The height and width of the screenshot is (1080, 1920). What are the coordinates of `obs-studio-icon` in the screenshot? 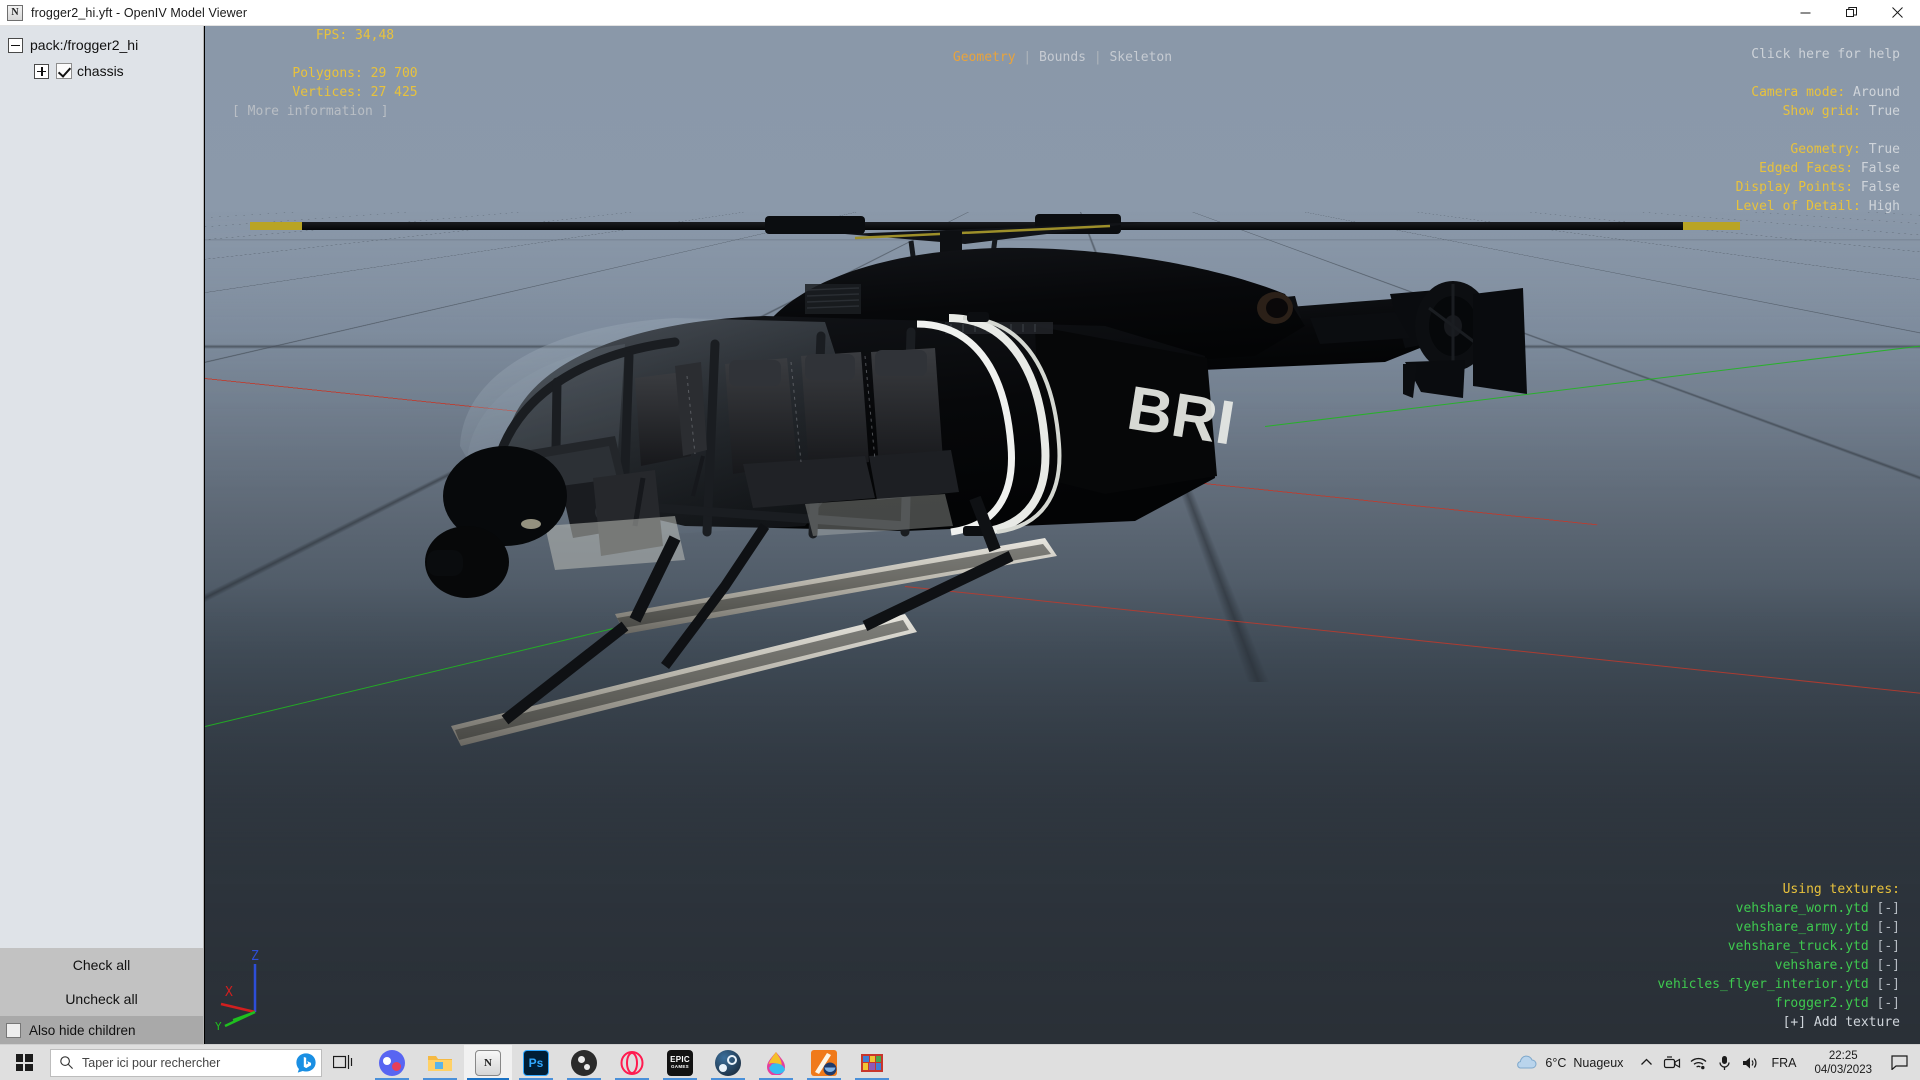 It's located at (584, 1062).